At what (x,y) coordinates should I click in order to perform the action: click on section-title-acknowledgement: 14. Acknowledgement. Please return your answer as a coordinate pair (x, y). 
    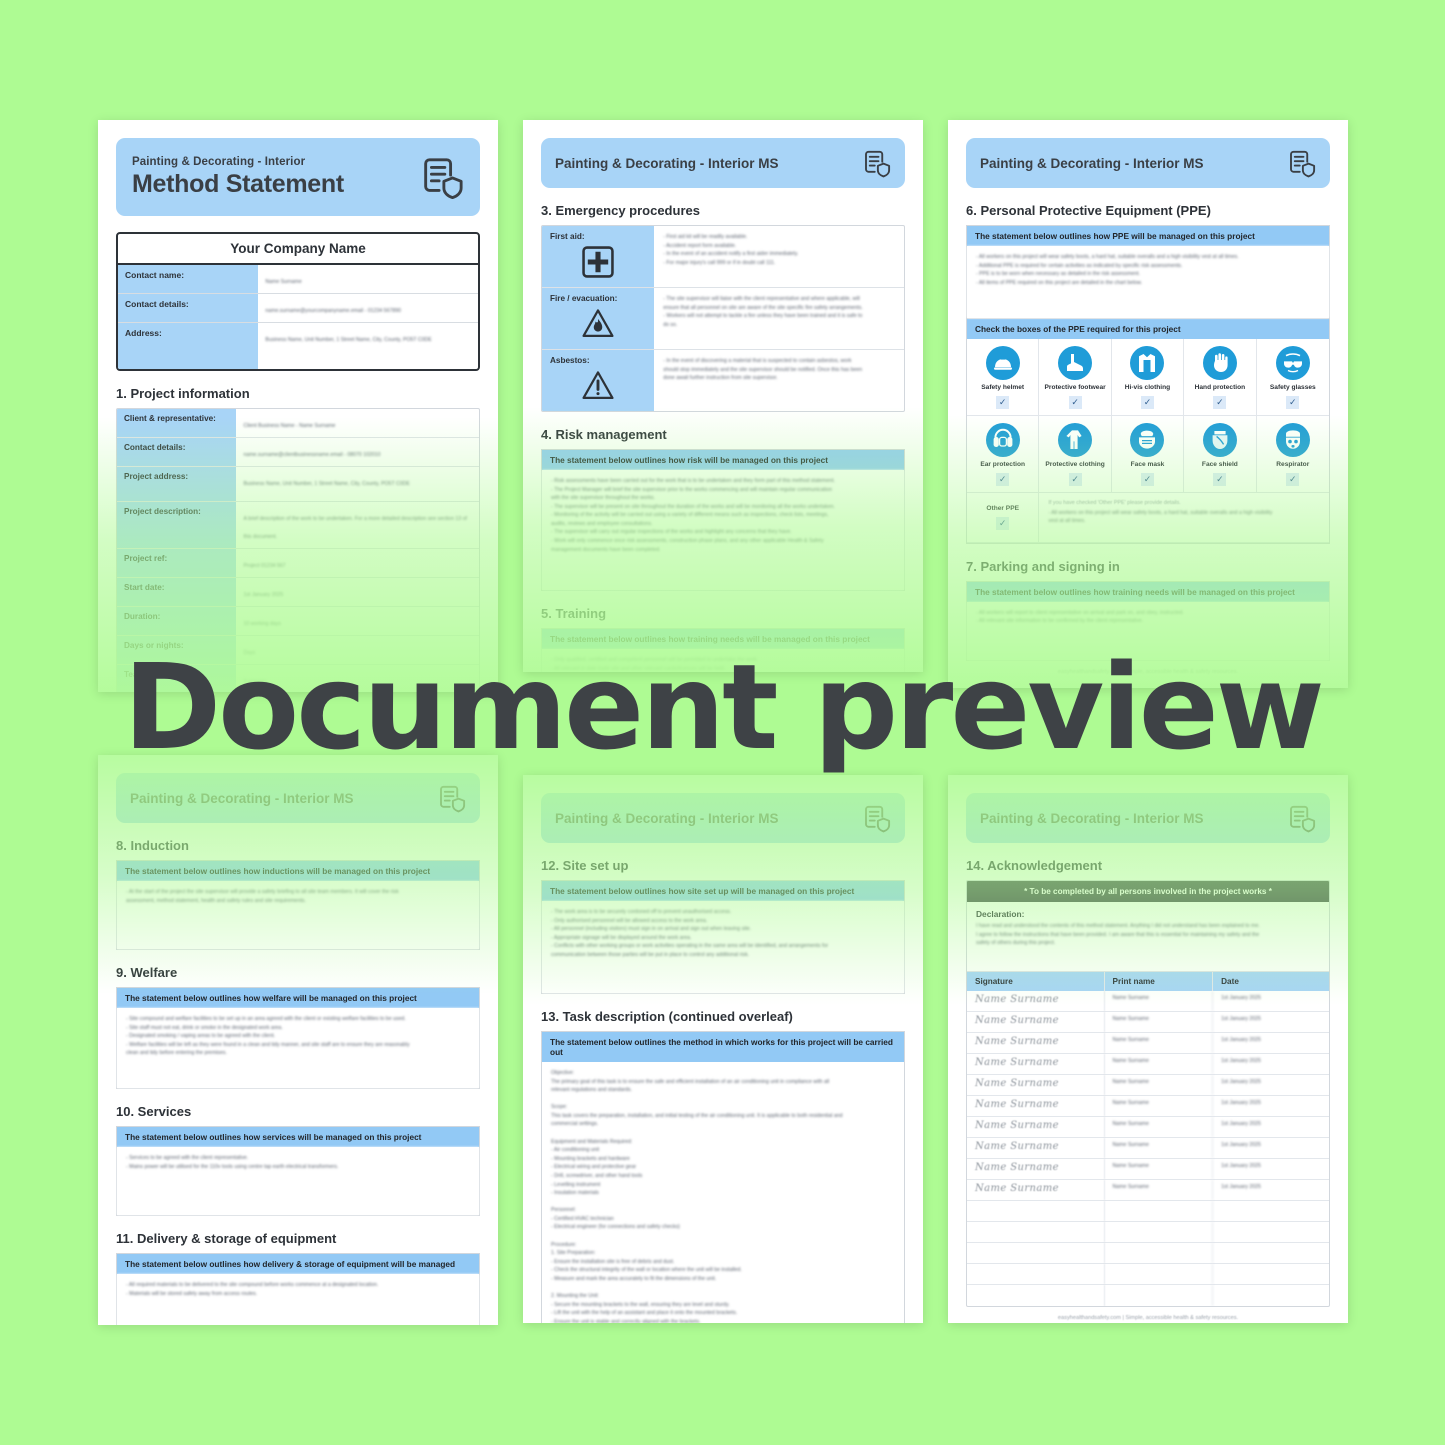
    Looking at the image, I should click on (1034, 865).